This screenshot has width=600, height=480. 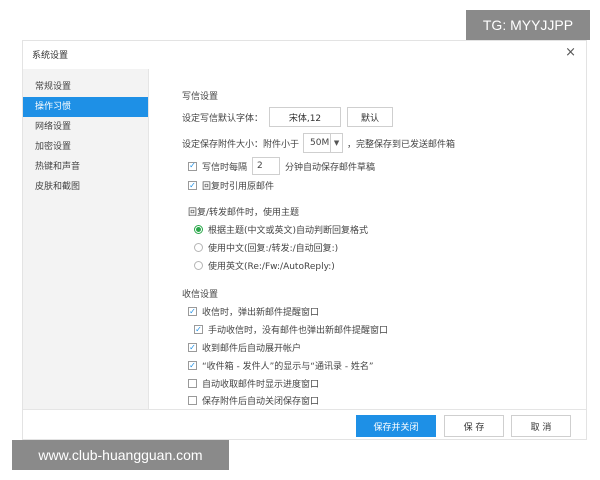 I want to click on reply-subject-label-row: 回复/转发邮件时，使用主题, so click(x=243, y=211).